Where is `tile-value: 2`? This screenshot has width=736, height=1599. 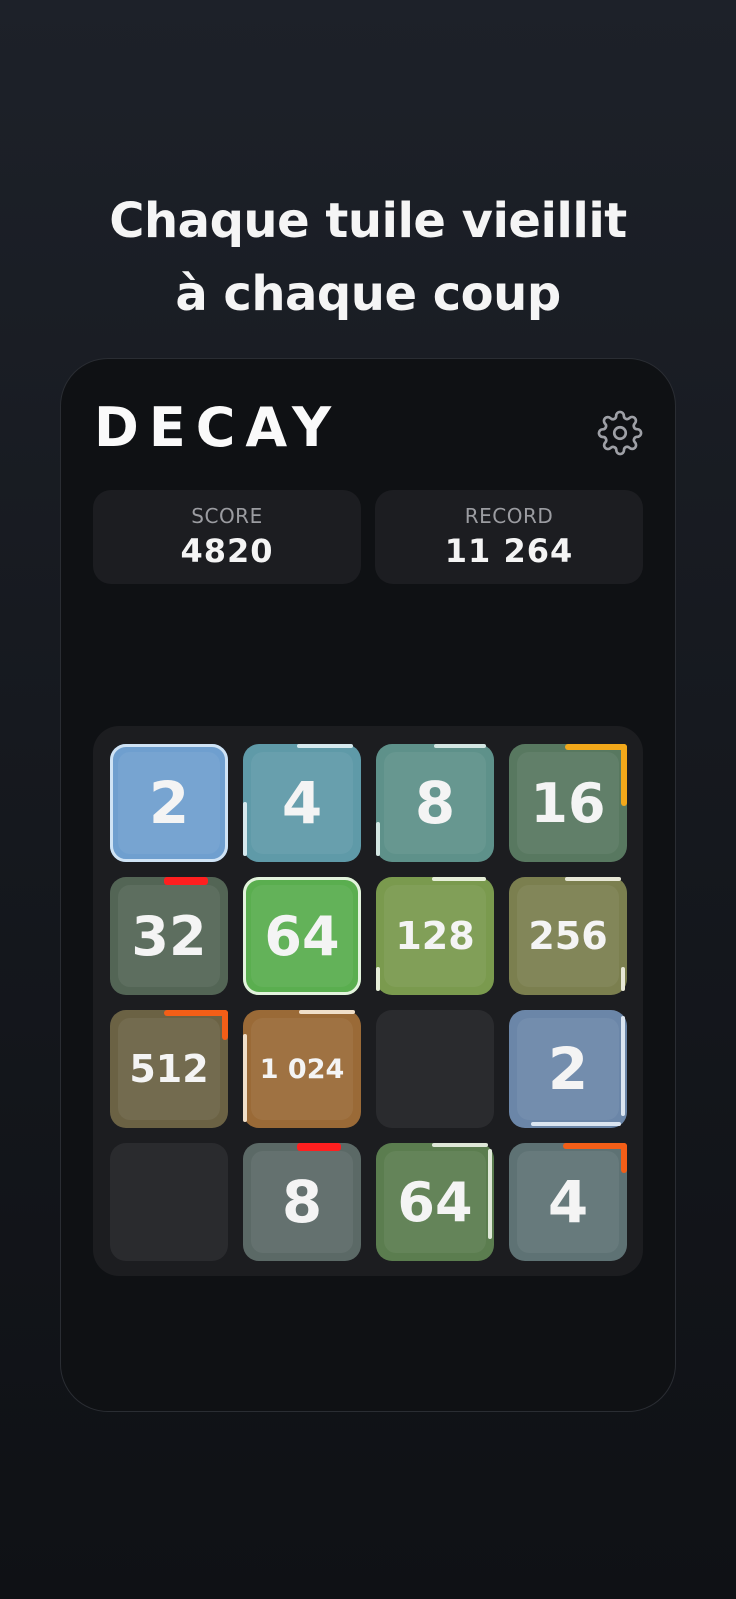
tile-value: 2 is located at coordinates (568, 1069).